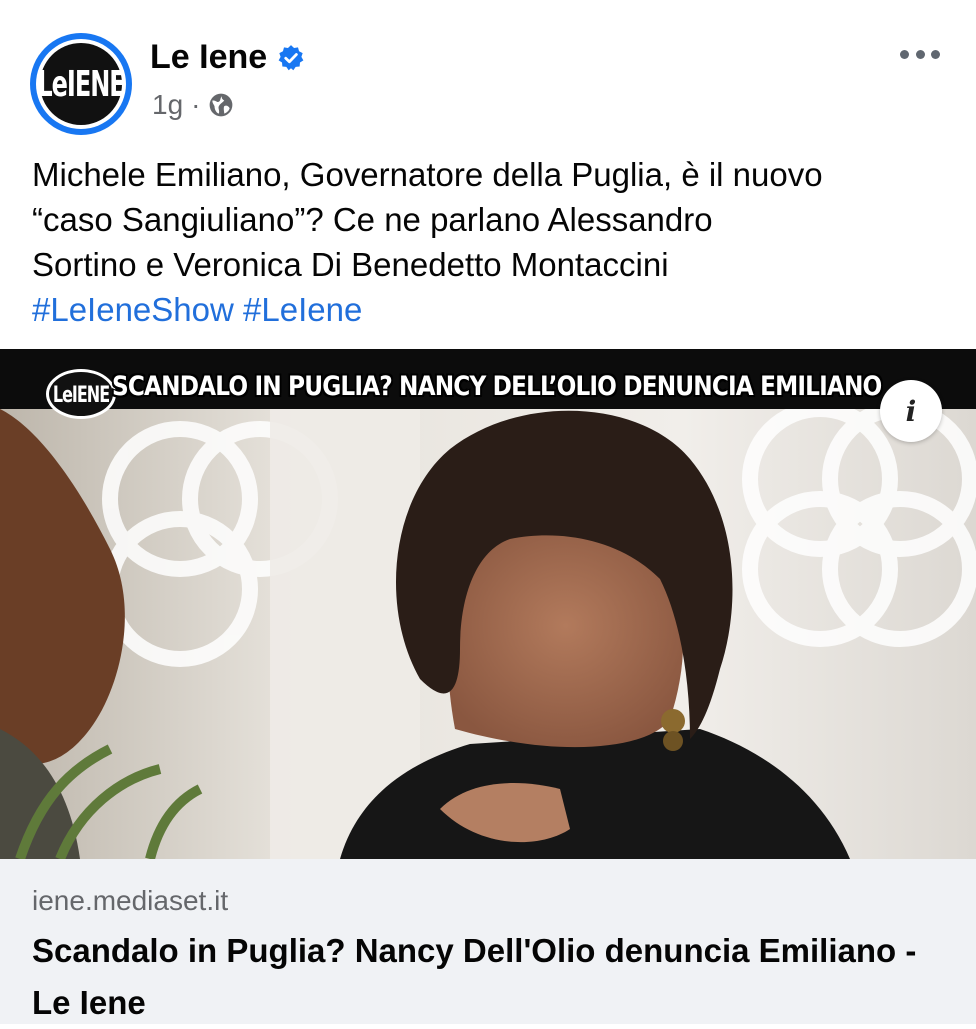 This screenshot has height=1029, width=976. What do you see at coordinates (81, 394) in the screenshot?
I see `banner-logo: LeIENE` at bounding box center [81, 394].